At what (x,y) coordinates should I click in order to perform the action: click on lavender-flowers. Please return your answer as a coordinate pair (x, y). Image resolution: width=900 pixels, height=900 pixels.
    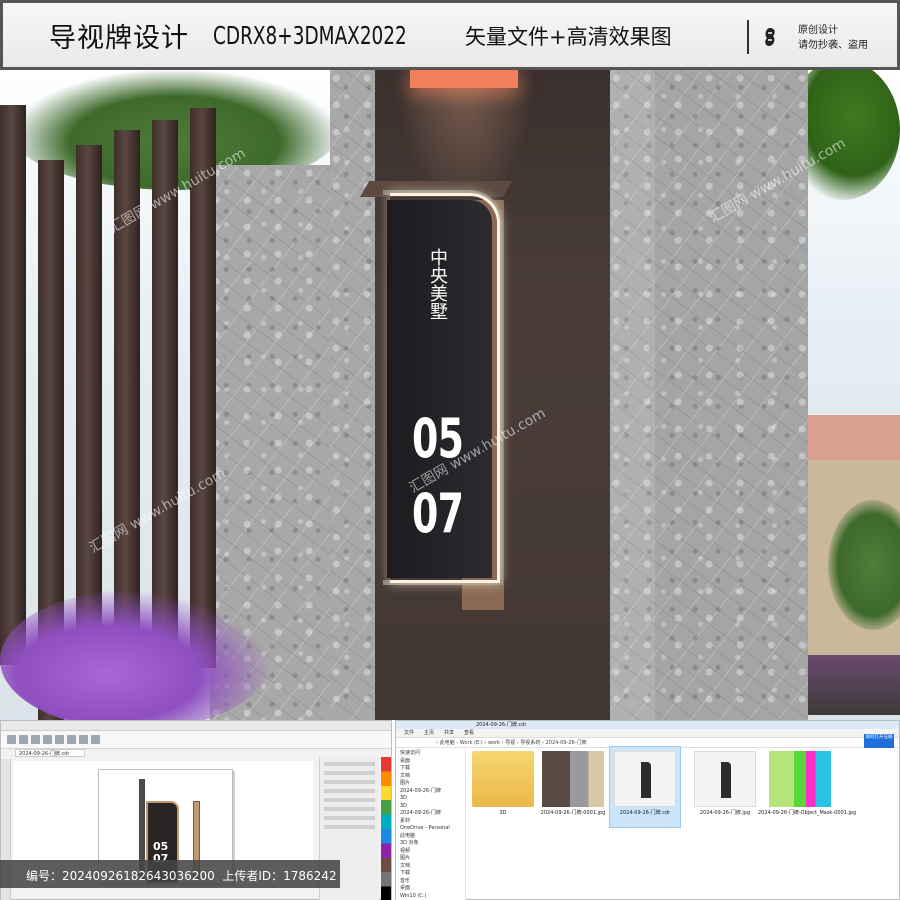
    Looking at the image, I should click on (135, 655).